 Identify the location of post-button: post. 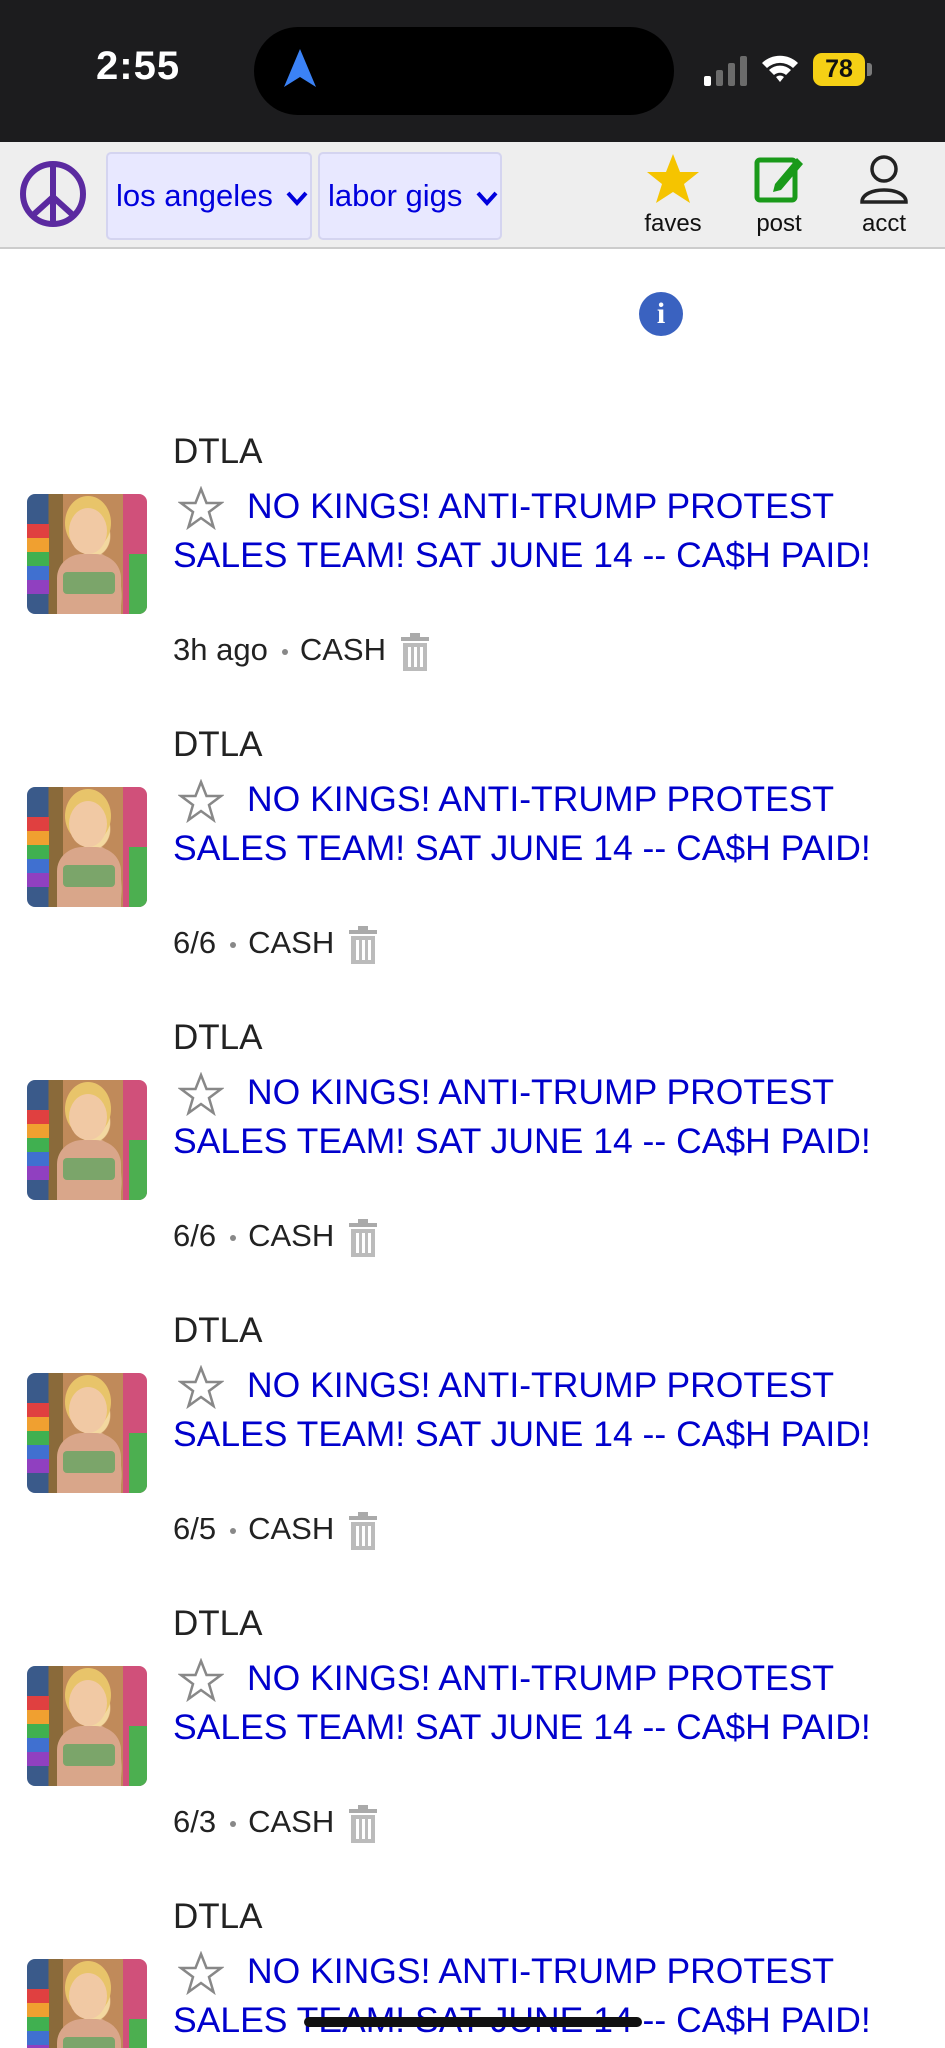
(779, 197).